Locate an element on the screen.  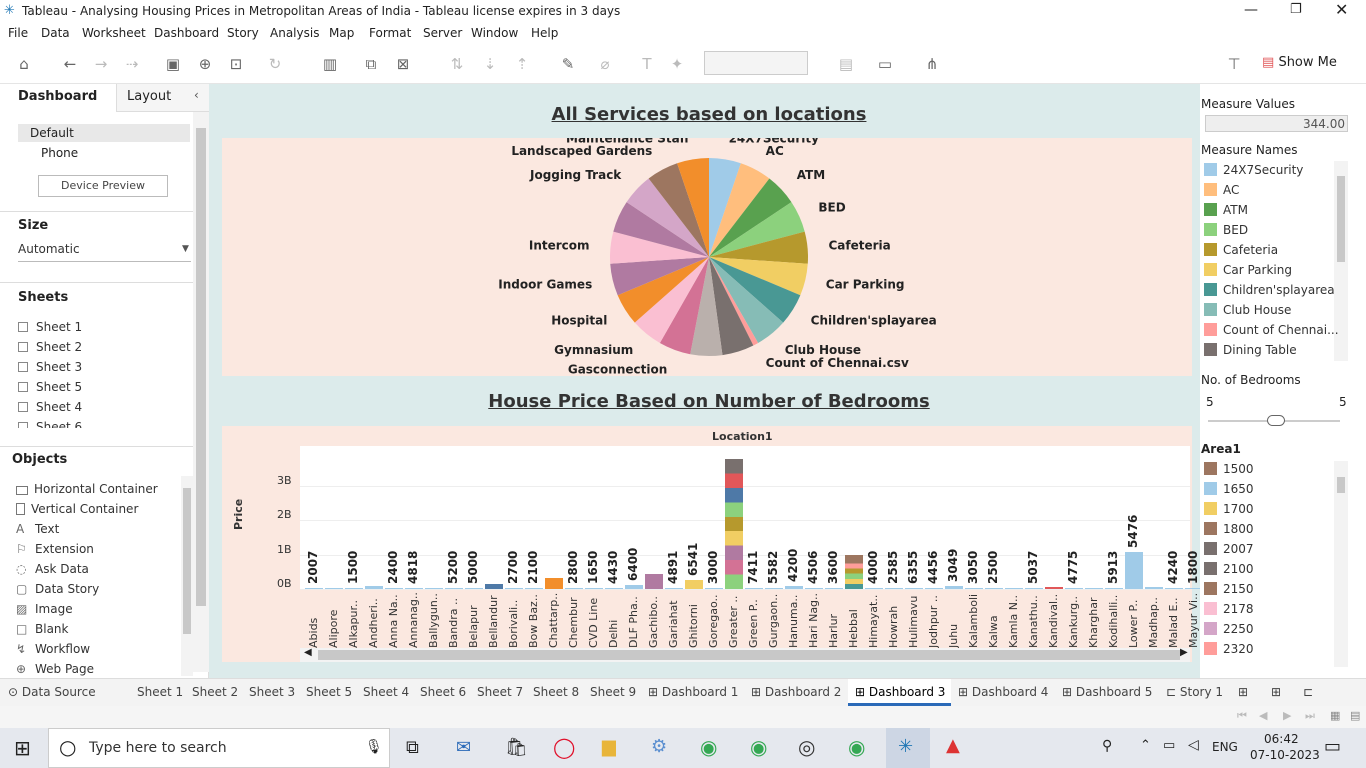
menu-analysis: Analysis is located at coordinates (294, 33).